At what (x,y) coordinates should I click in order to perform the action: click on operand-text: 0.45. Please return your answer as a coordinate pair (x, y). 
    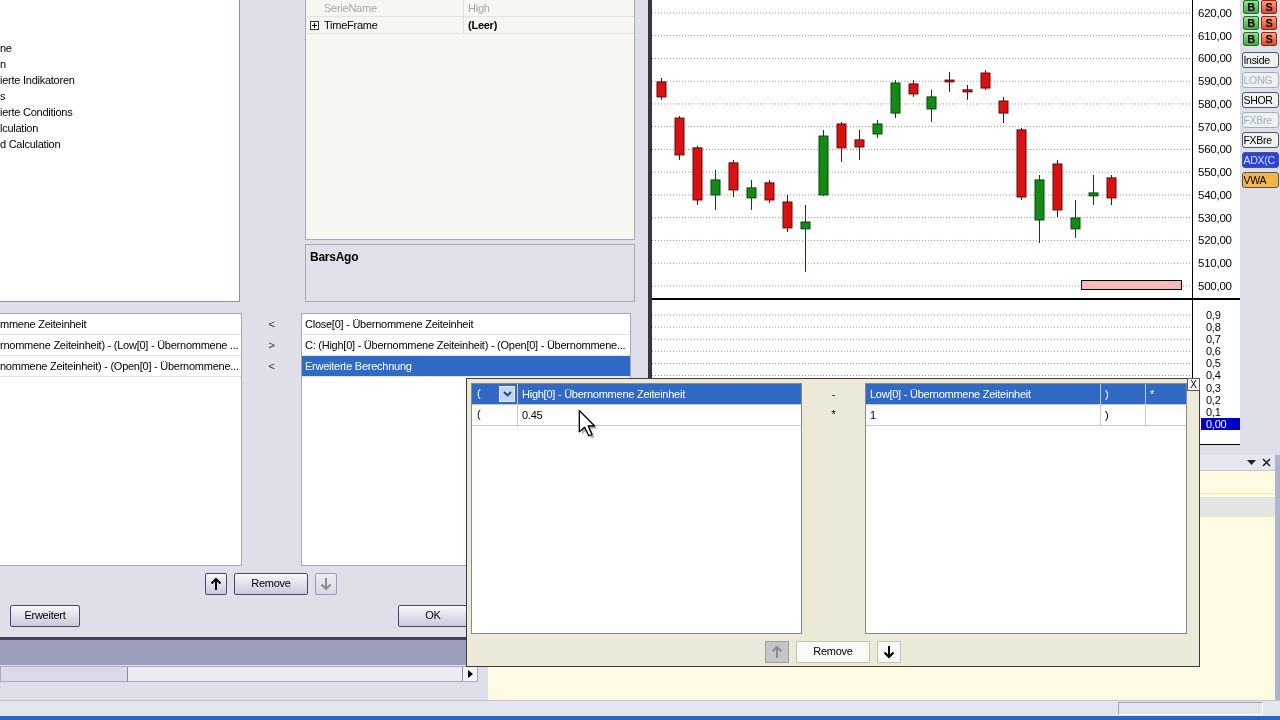
    Looking at the image, I should click on (532, 415).